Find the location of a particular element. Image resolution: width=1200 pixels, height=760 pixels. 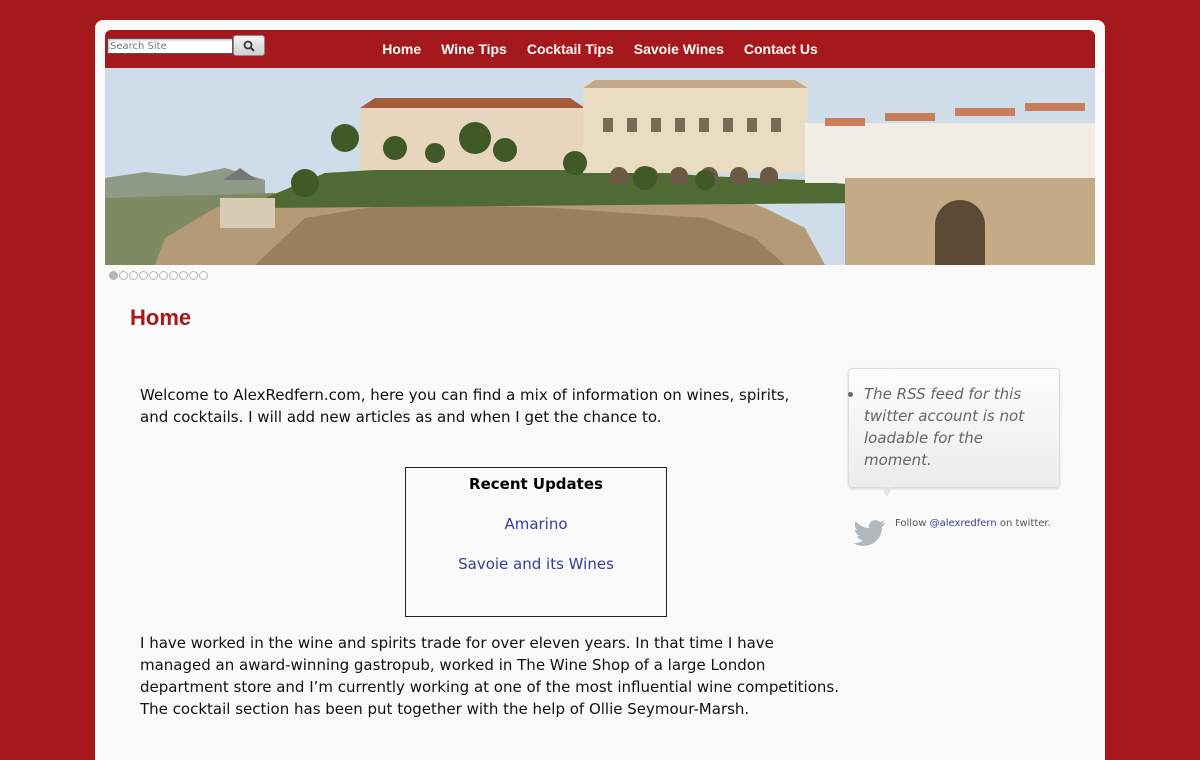

twitter-follow-line: Follow @alexredfern on twitter. is located at coordinates (973, 523).